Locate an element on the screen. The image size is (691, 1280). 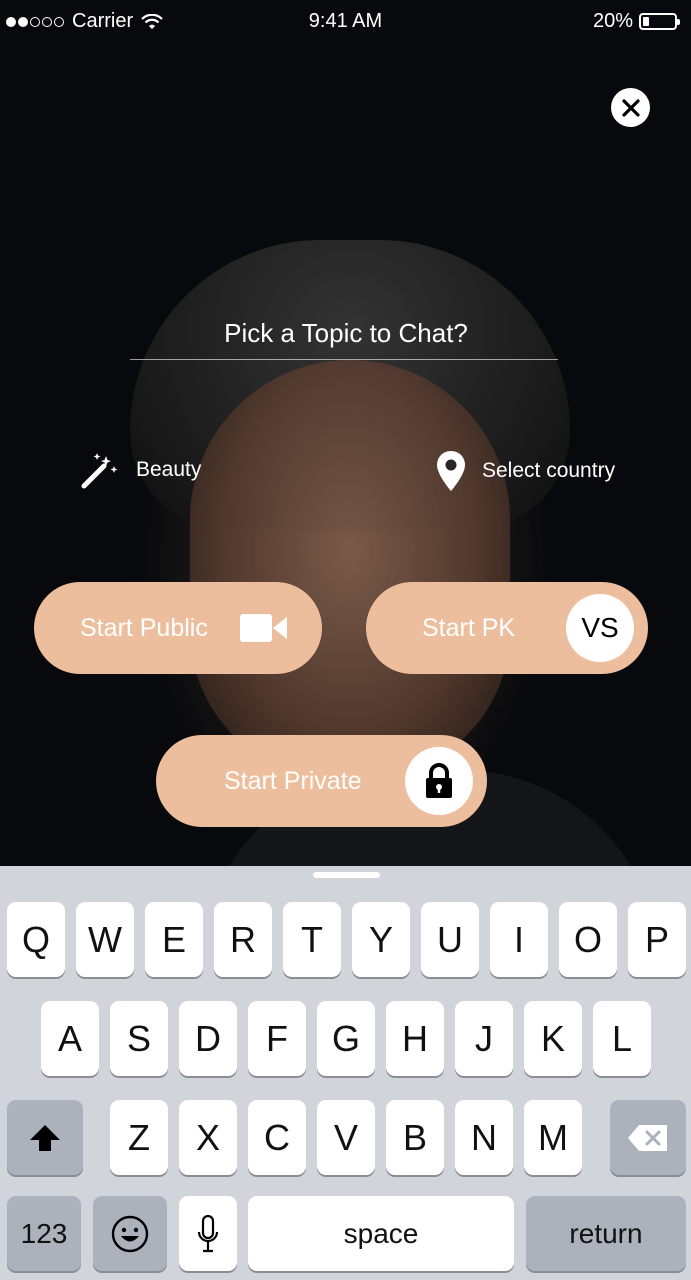
backspace-icon is located at coordinates (647, 1137).